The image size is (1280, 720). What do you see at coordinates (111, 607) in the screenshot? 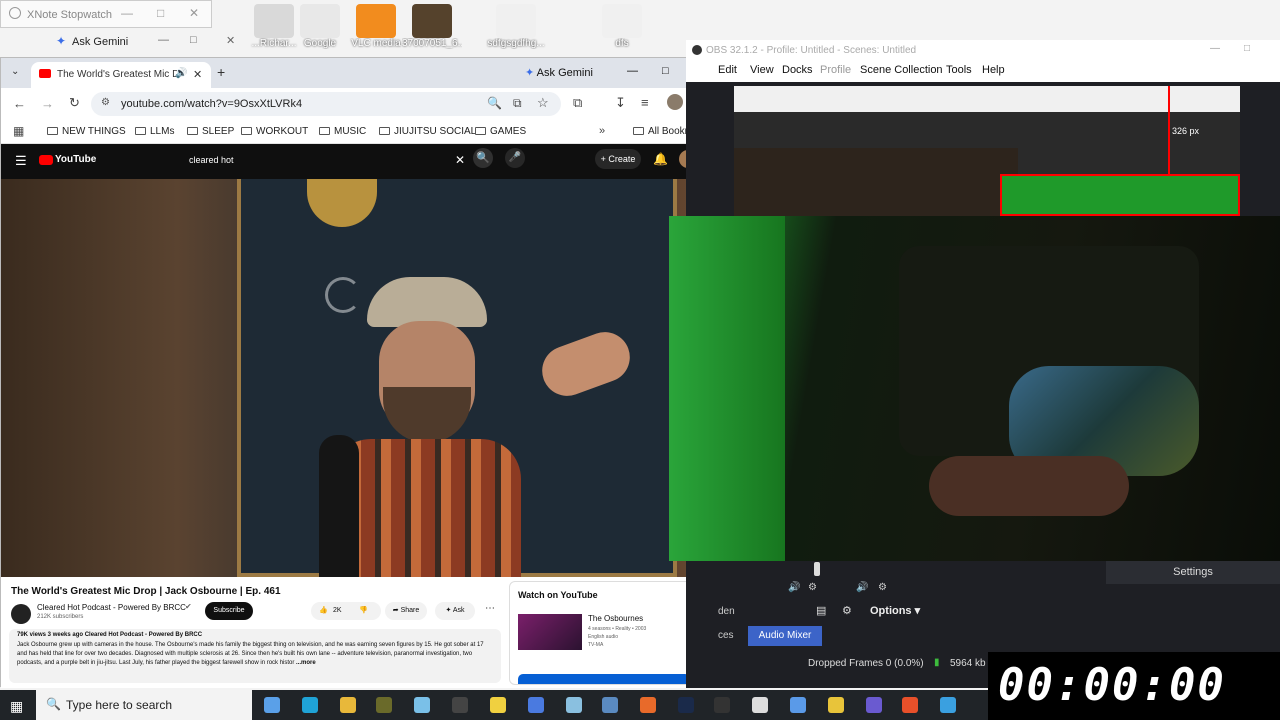
I see `channel-name: Cleared Hot Podcast - Powered By BRCC` at bounding box center [111, 607].